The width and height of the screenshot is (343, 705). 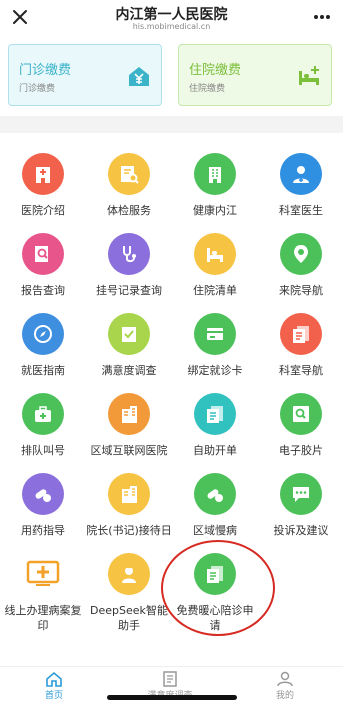 I want to click on user-icon, so click(x=285, y=679).